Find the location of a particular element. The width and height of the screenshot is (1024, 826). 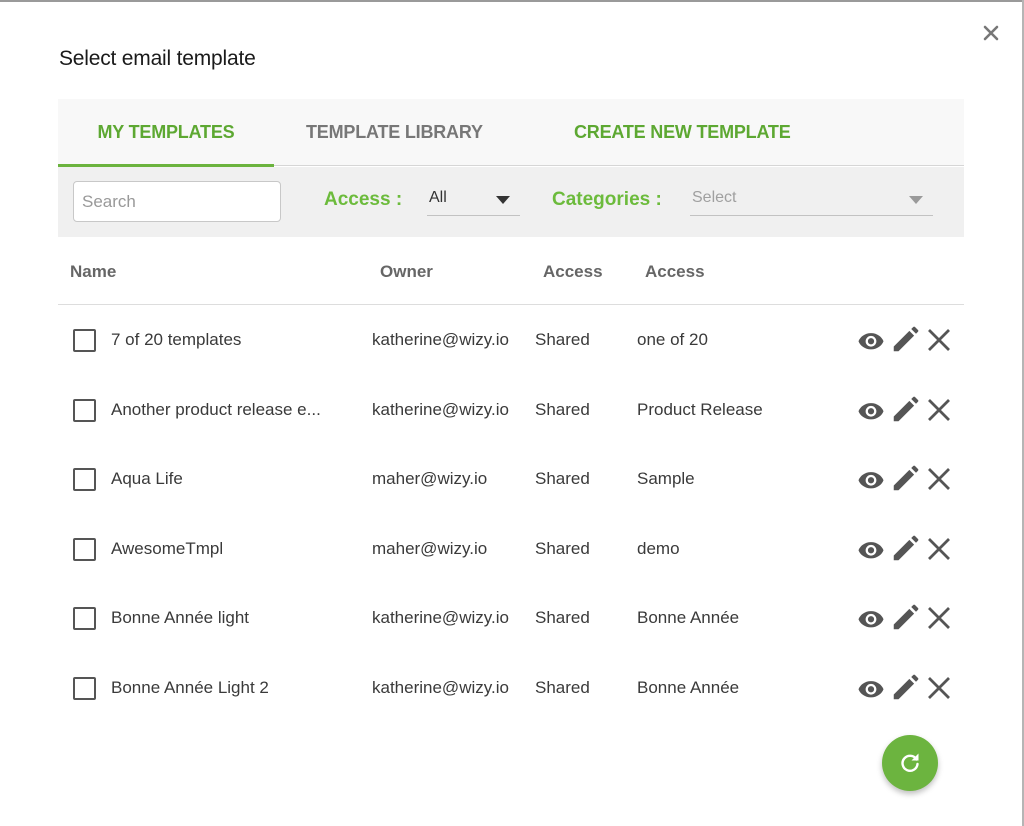

filter-bar: Access : All Categories : Select is located at coordinates (511, 202).